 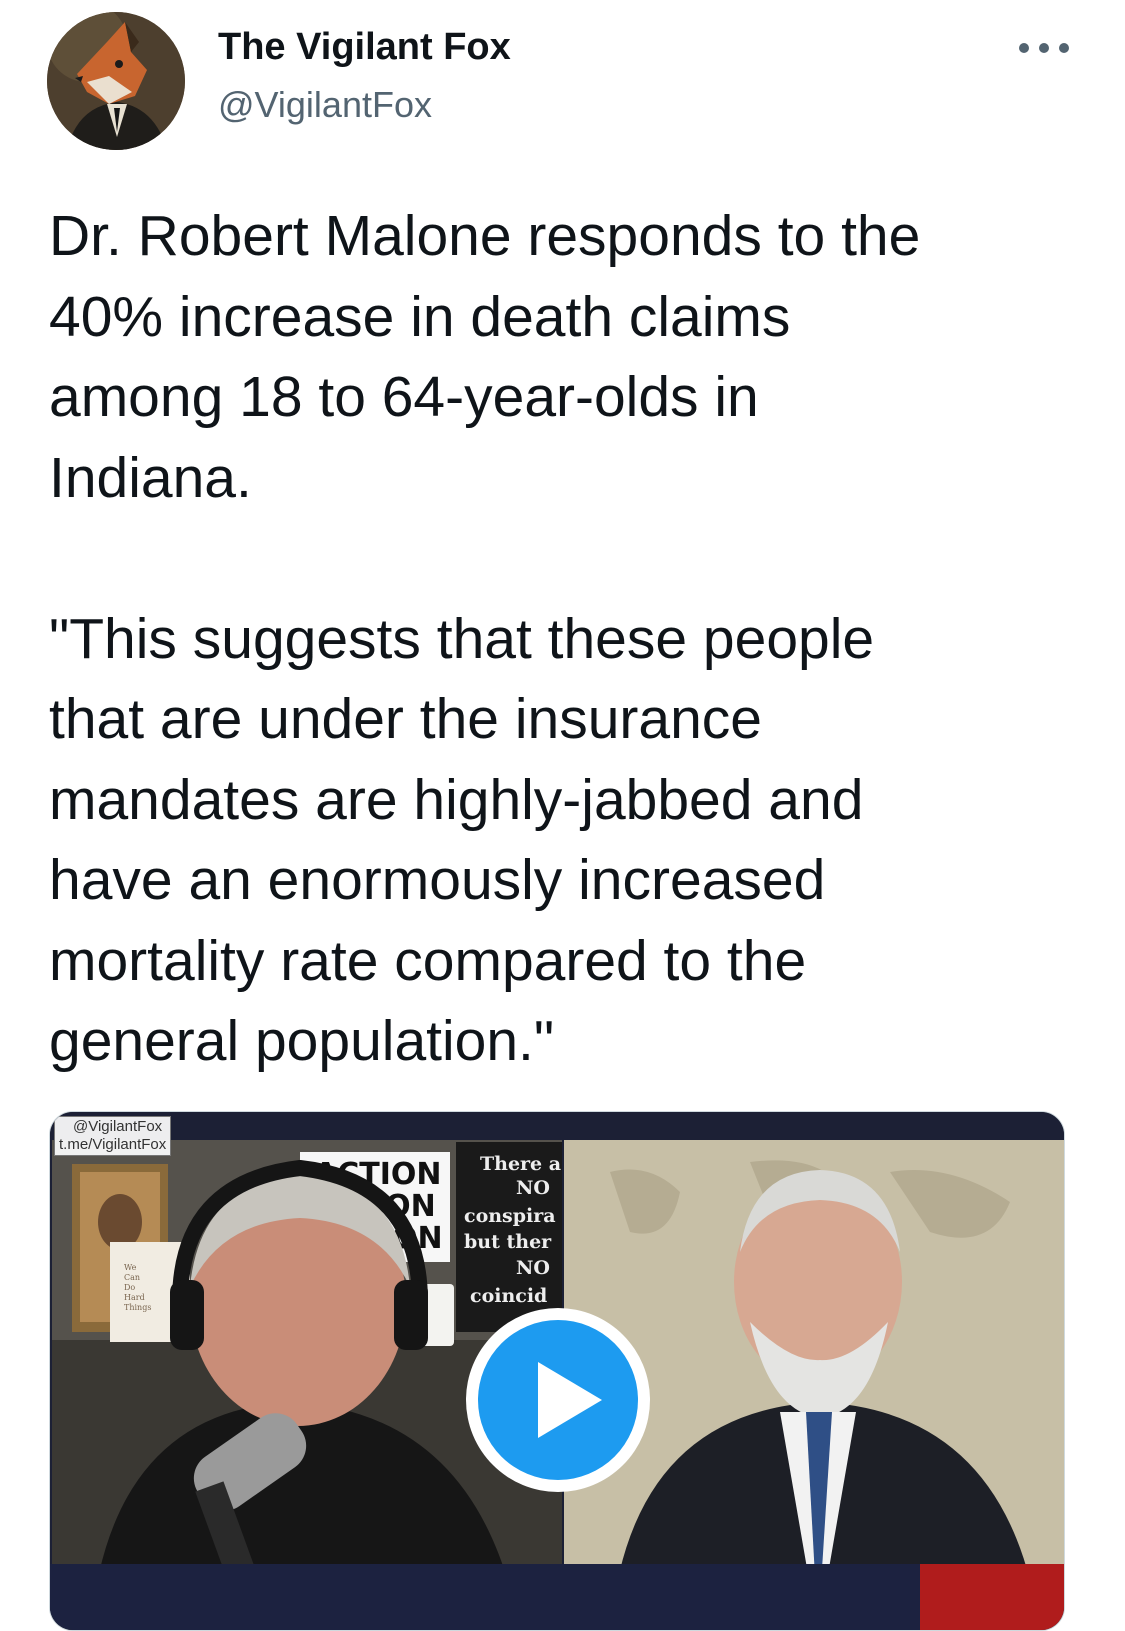 I want to click on sign-right-line-1: NO, so click(x=533, y=1188).